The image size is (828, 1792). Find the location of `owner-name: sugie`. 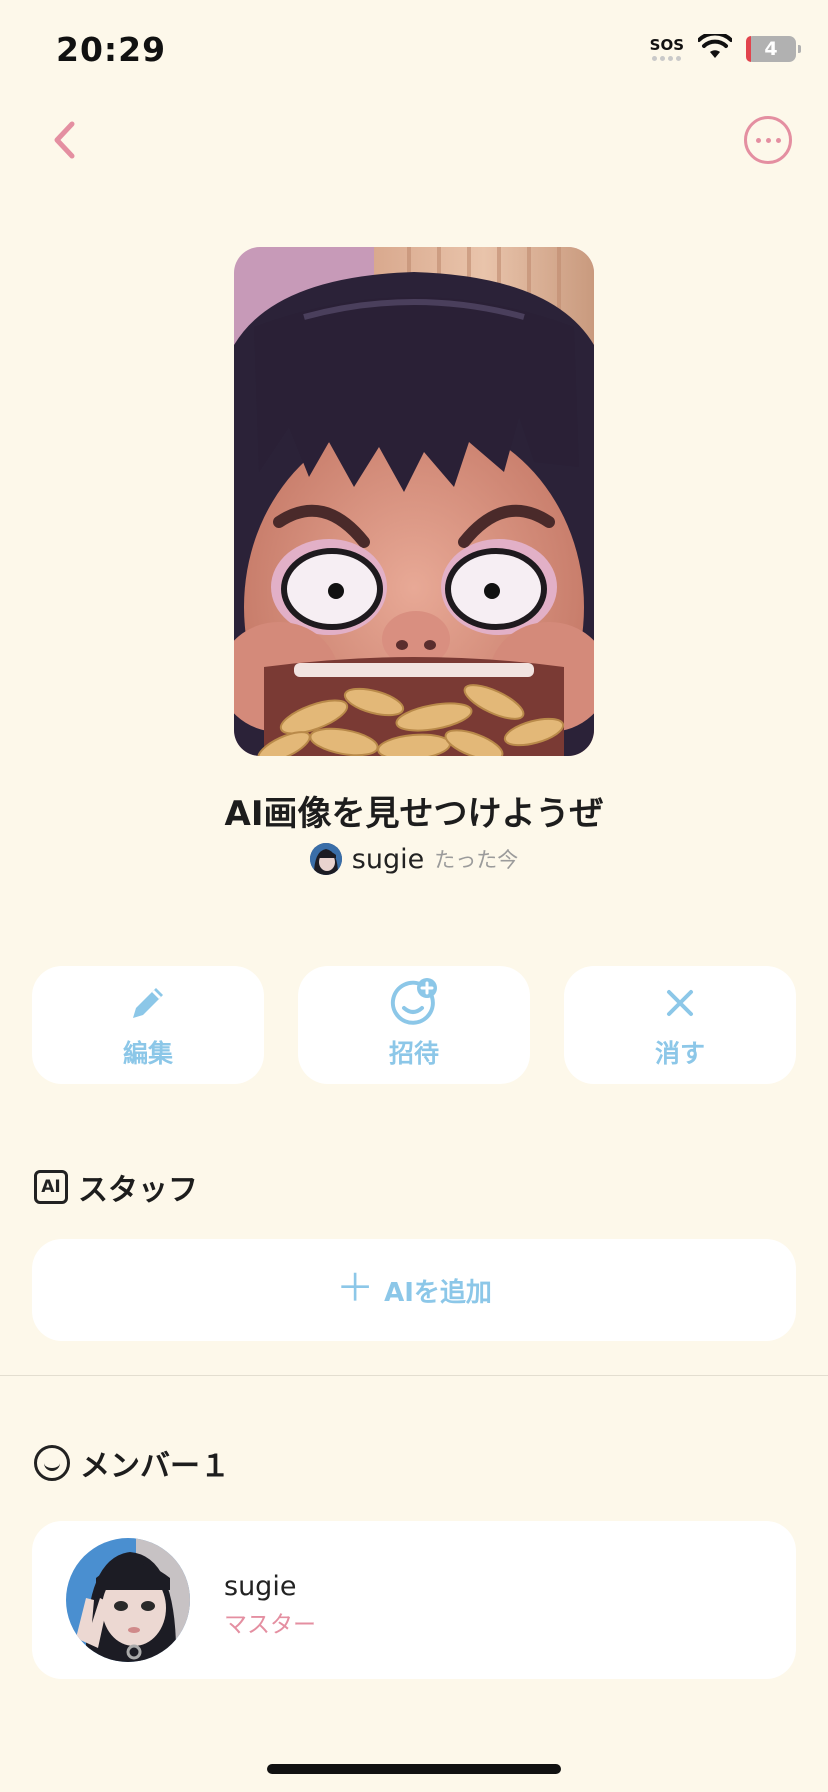

owner-name: sugie is located at coordinates (388, 859).